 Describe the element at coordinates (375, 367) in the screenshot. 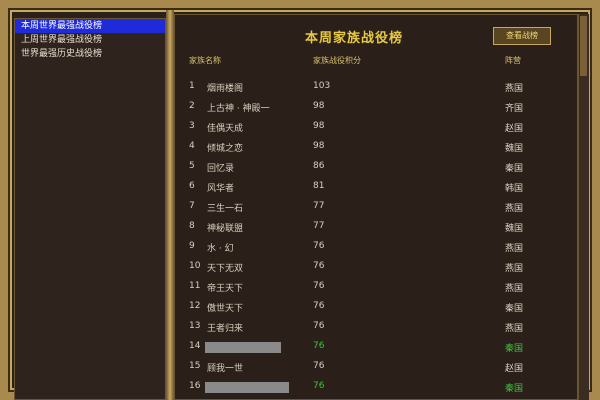

I see `table-row: 15 顾我一世 76 赵国` at that location.